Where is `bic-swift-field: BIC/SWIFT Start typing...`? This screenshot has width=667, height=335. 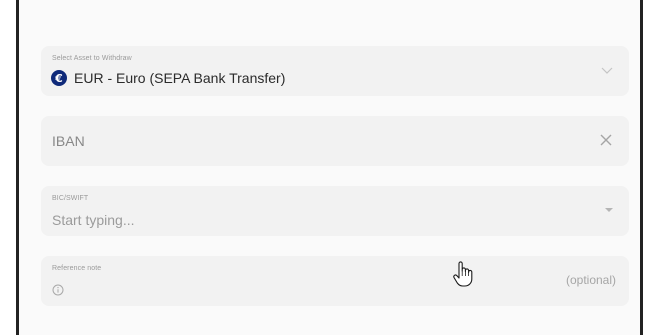
bic-swift-field: BIC/SWIFT Start typing... is located at coordinates (335, 211).